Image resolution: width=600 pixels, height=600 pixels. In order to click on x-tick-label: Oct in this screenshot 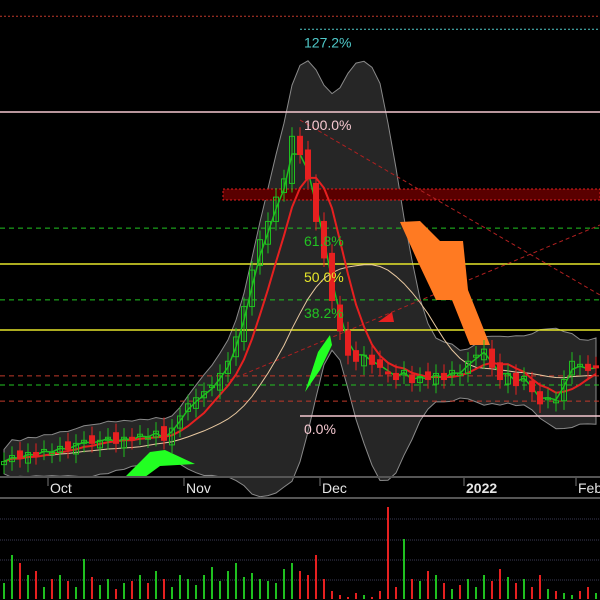, I will do `click(61, 488)`.